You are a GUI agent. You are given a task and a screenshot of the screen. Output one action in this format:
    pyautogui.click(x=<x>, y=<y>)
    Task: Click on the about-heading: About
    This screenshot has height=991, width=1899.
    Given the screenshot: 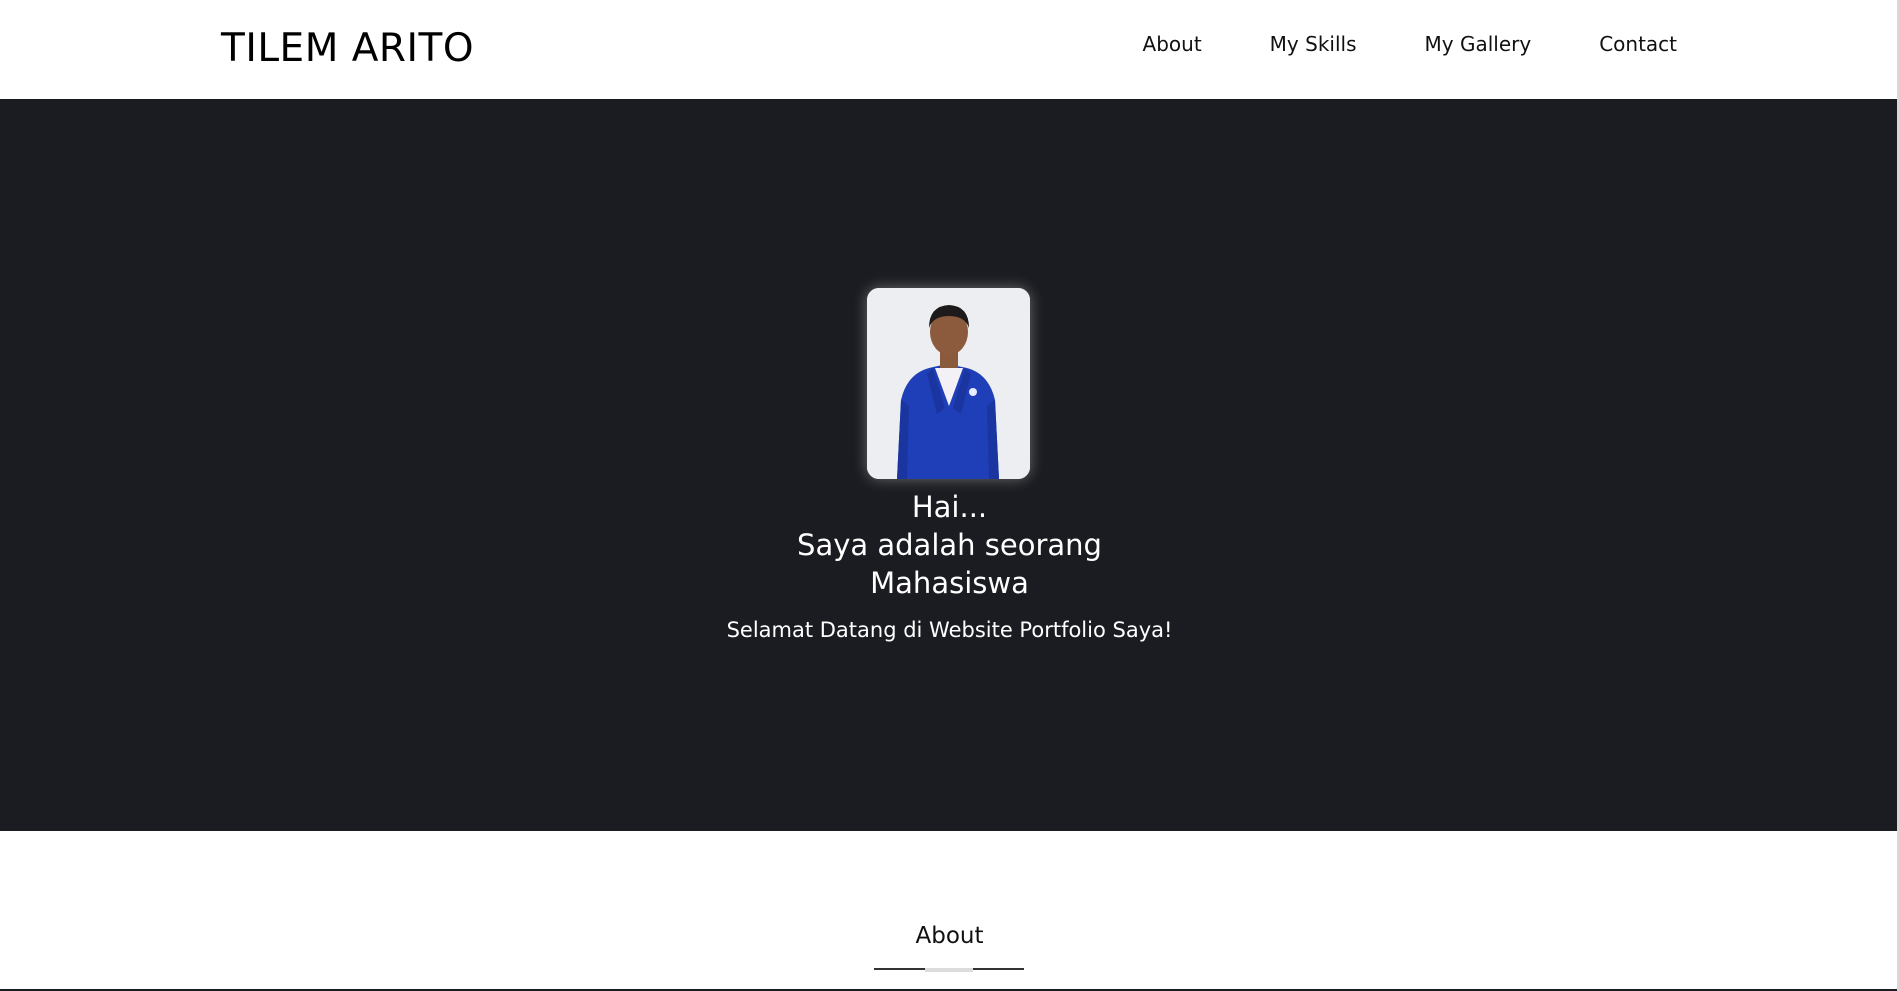 What is the action you would take?
    pyautogui.click(x=949, y=936)
    